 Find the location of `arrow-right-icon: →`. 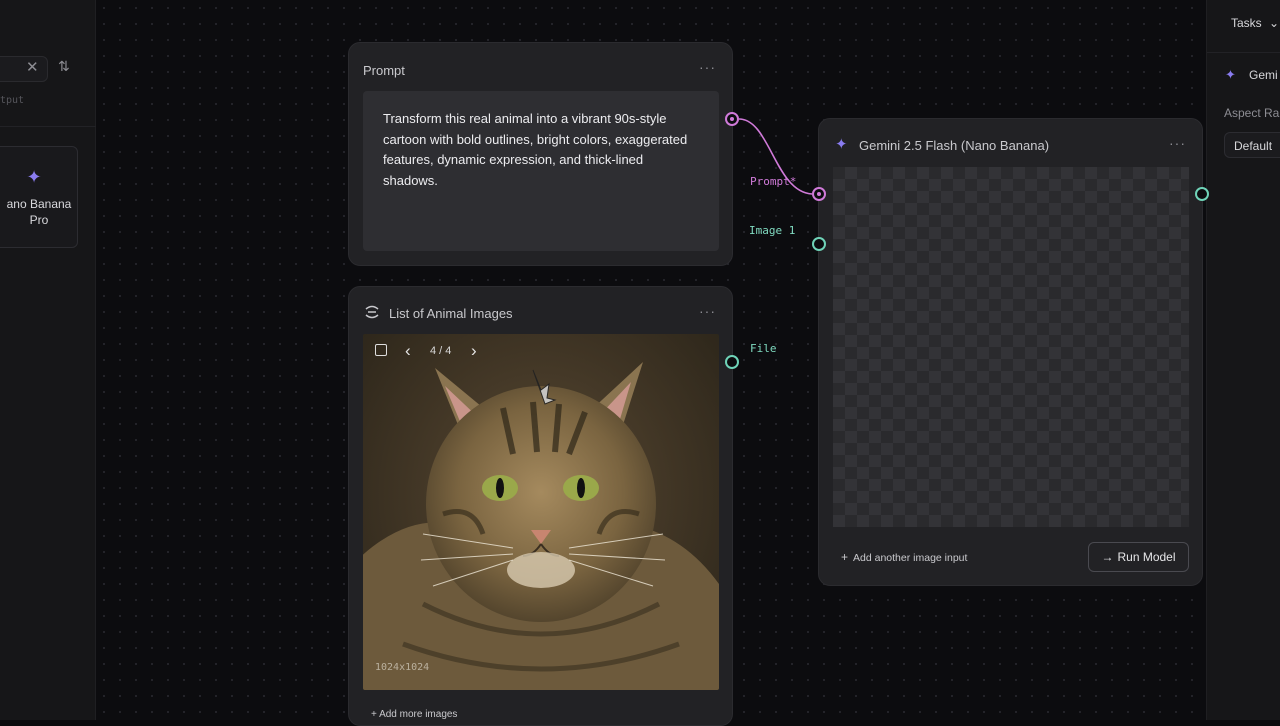

arrow-right-icon: → is located at coordinates (1107, 557).